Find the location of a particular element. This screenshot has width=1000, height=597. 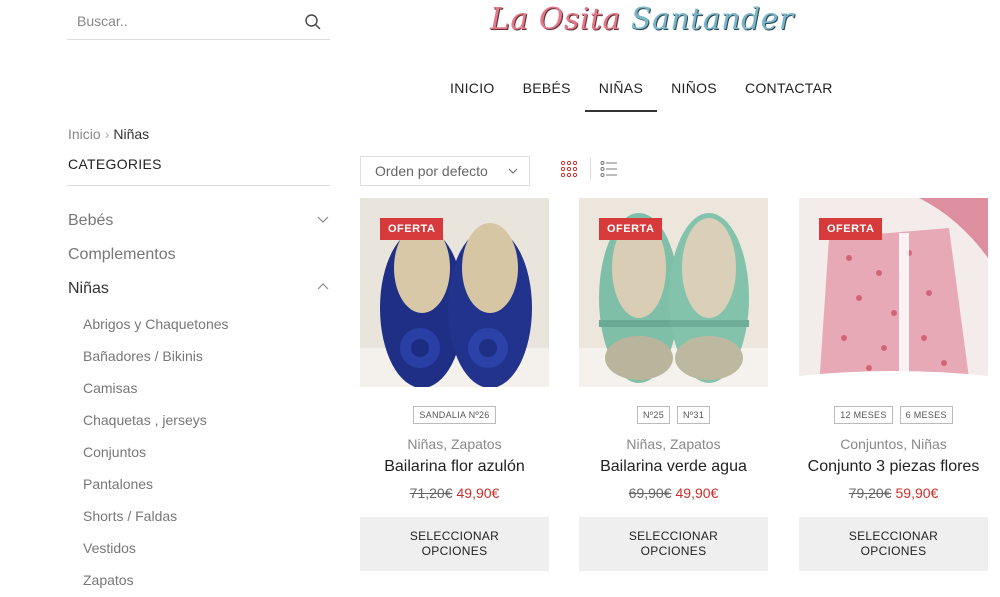

view-divider is located at coordinates (590, 169).